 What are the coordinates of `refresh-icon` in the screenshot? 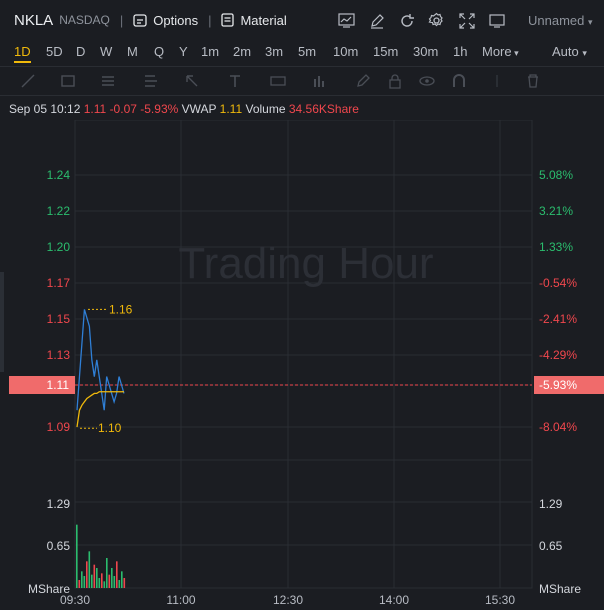 It's located at (406, 20).